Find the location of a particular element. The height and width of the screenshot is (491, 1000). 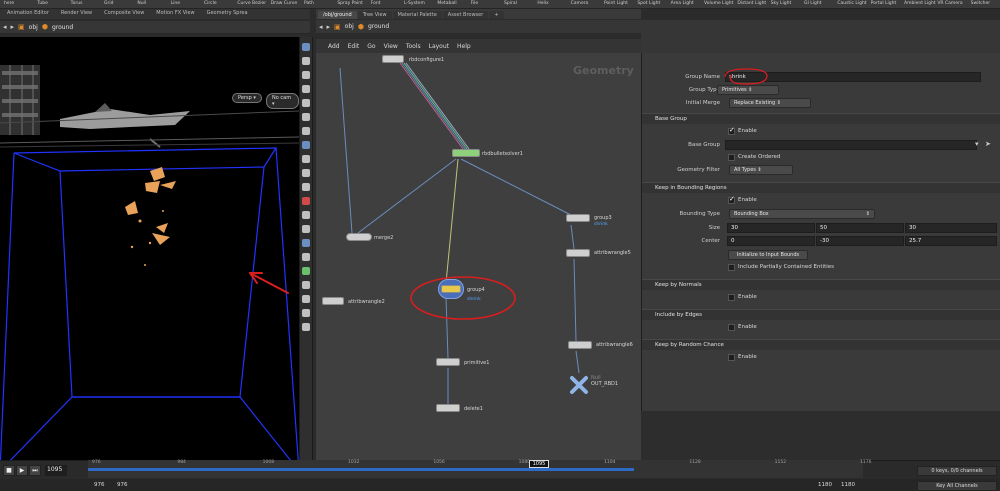

shelf-item: here is located at coordinates (9, 3).